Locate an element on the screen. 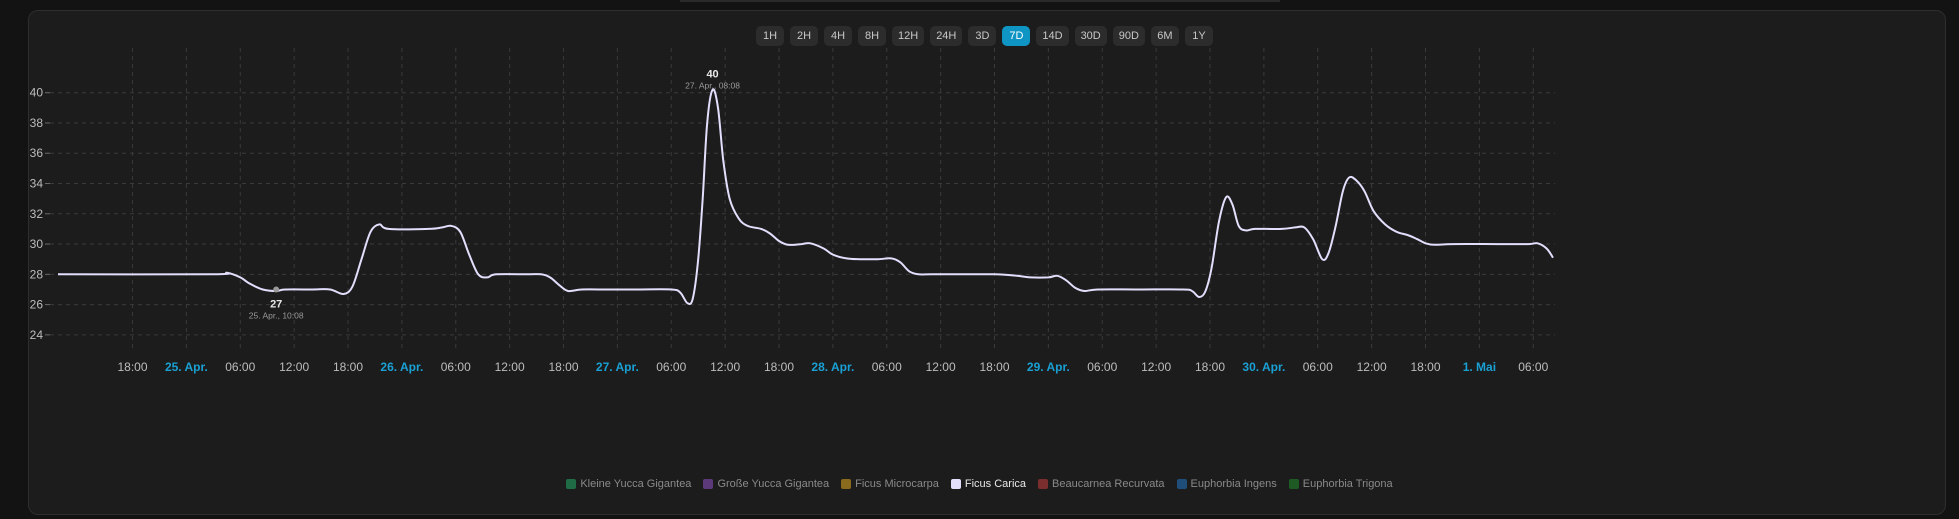 This screenshot has width=1959, height=519. legend-item: Beaucarnea Recurvata is located at coordinates (1101, 484).